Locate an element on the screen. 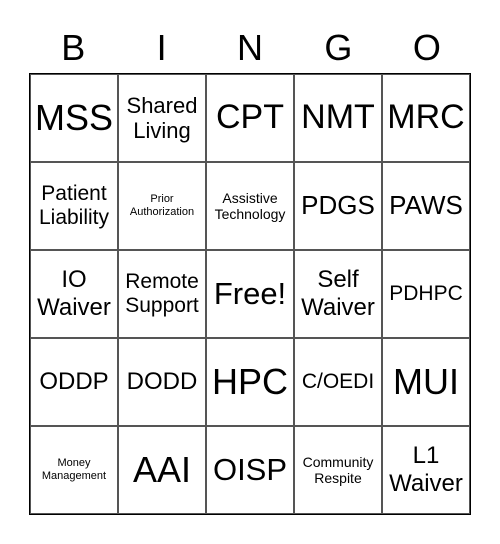  bingo-cell: MSS is located at coordinates (74, 118).